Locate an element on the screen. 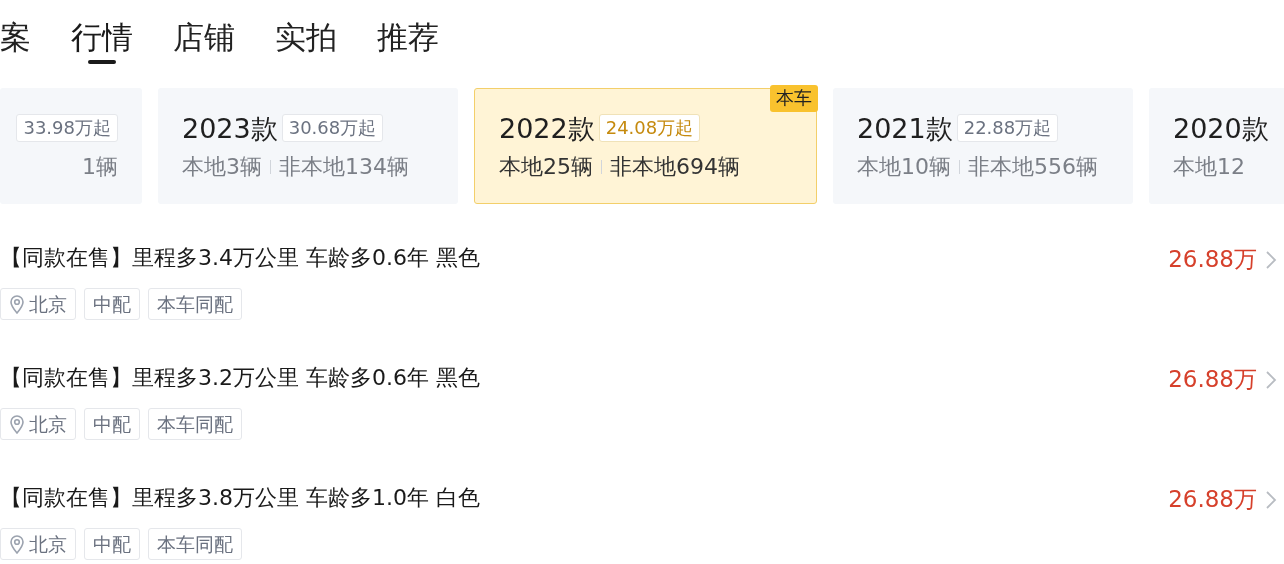 The image size is (1284, 564). tab: 实拍 is located at coordinates (306, 47).